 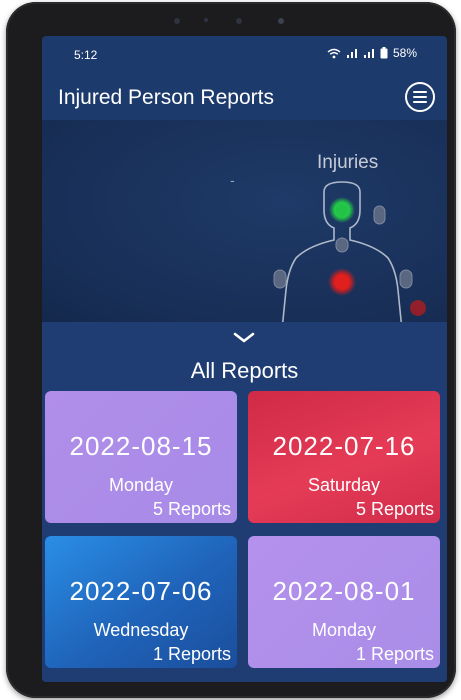 I want to click on report-card: 2022-08-15 Monday 5 Reports, so click(x=141, y=457).